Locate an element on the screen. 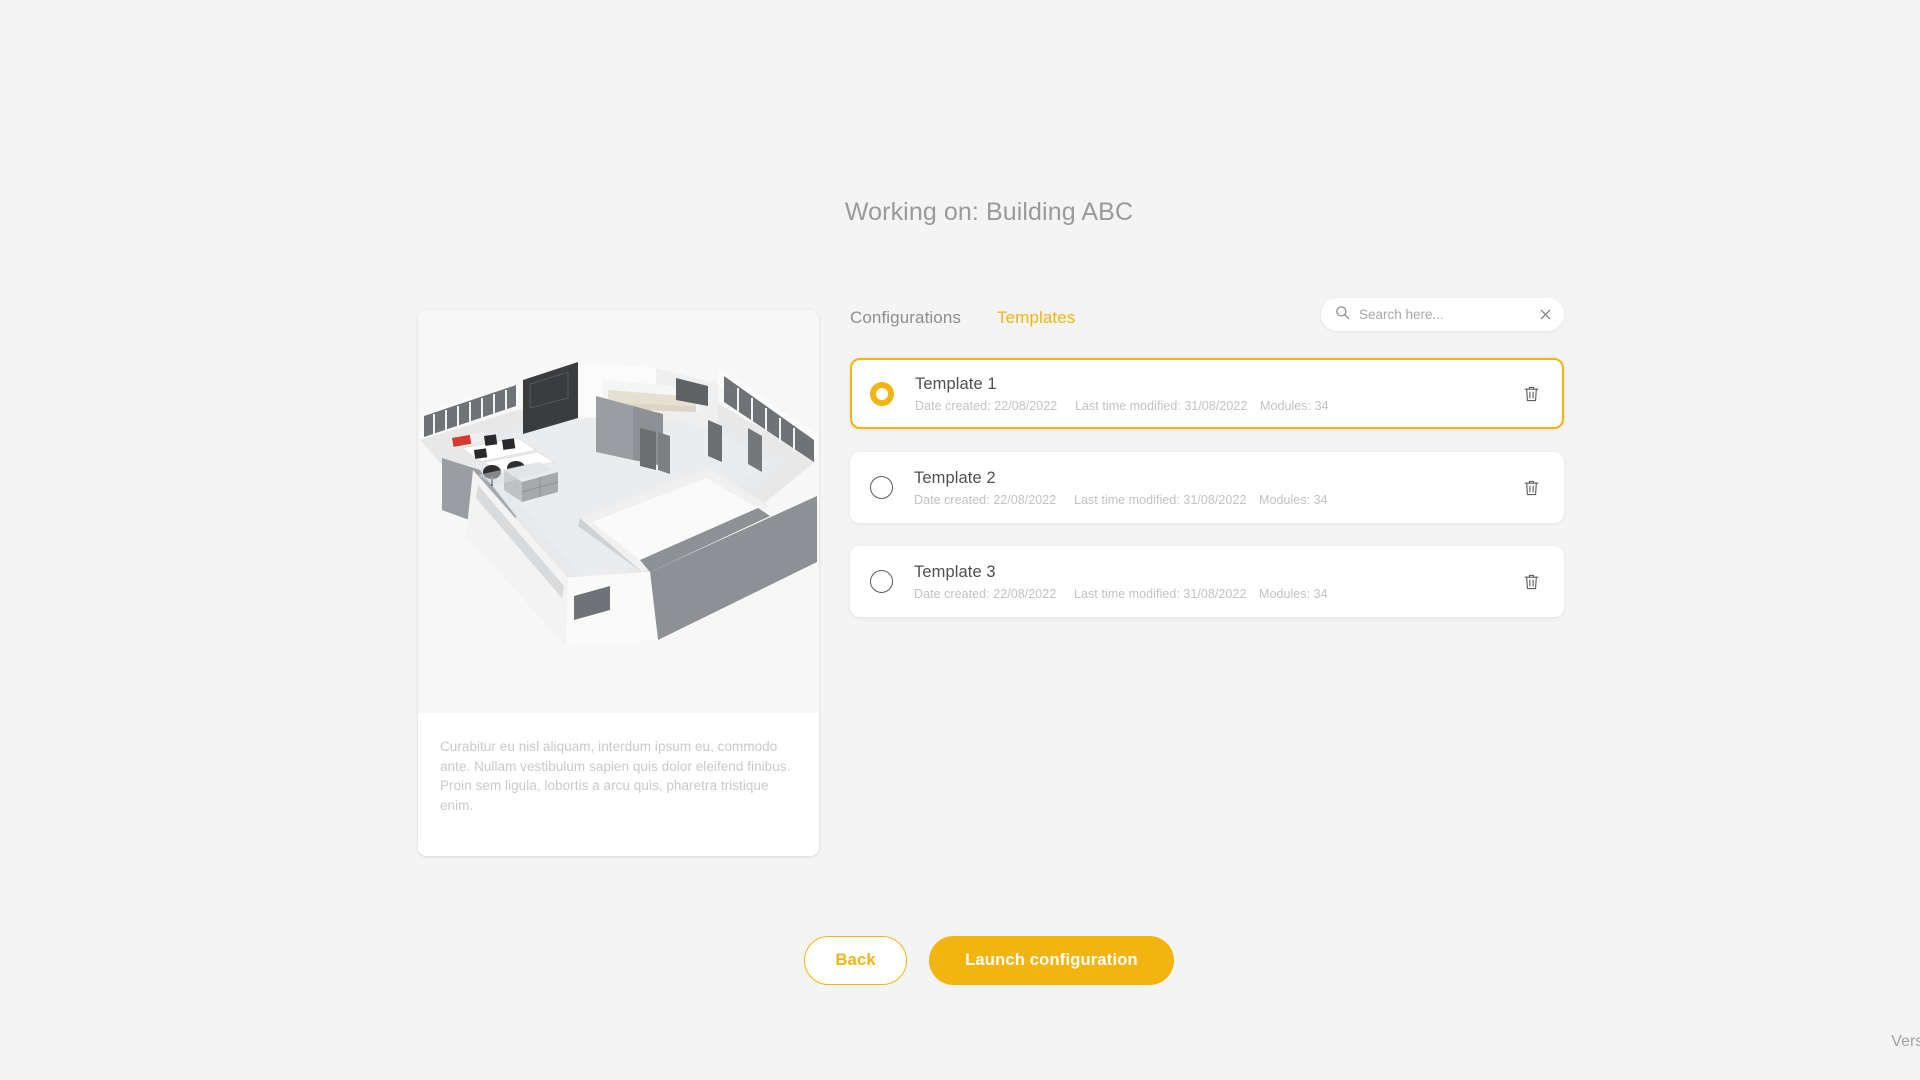  version-label: Version 2 is located at coordinates (1905, 1041).